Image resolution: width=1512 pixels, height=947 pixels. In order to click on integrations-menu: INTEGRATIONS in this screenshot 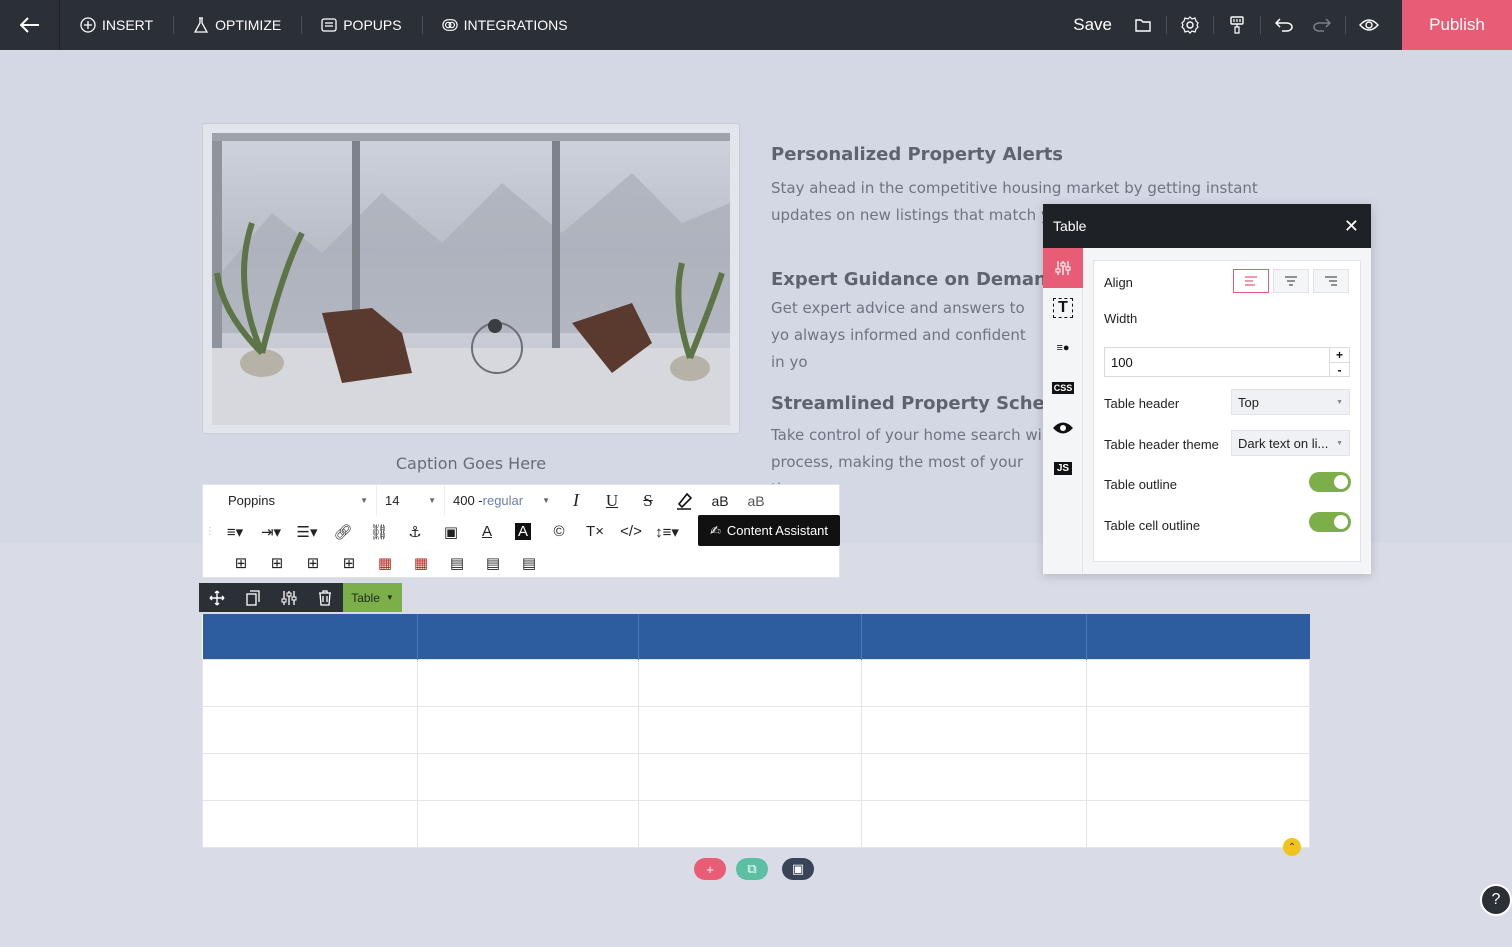, I will do `click(504, 25)`.